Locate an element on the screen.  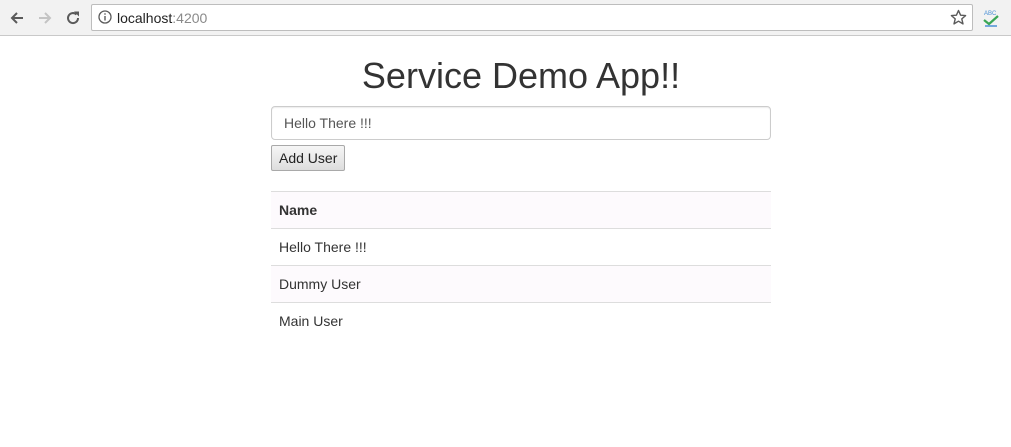
svg-text: ABC is located at coordinates (990, 14).